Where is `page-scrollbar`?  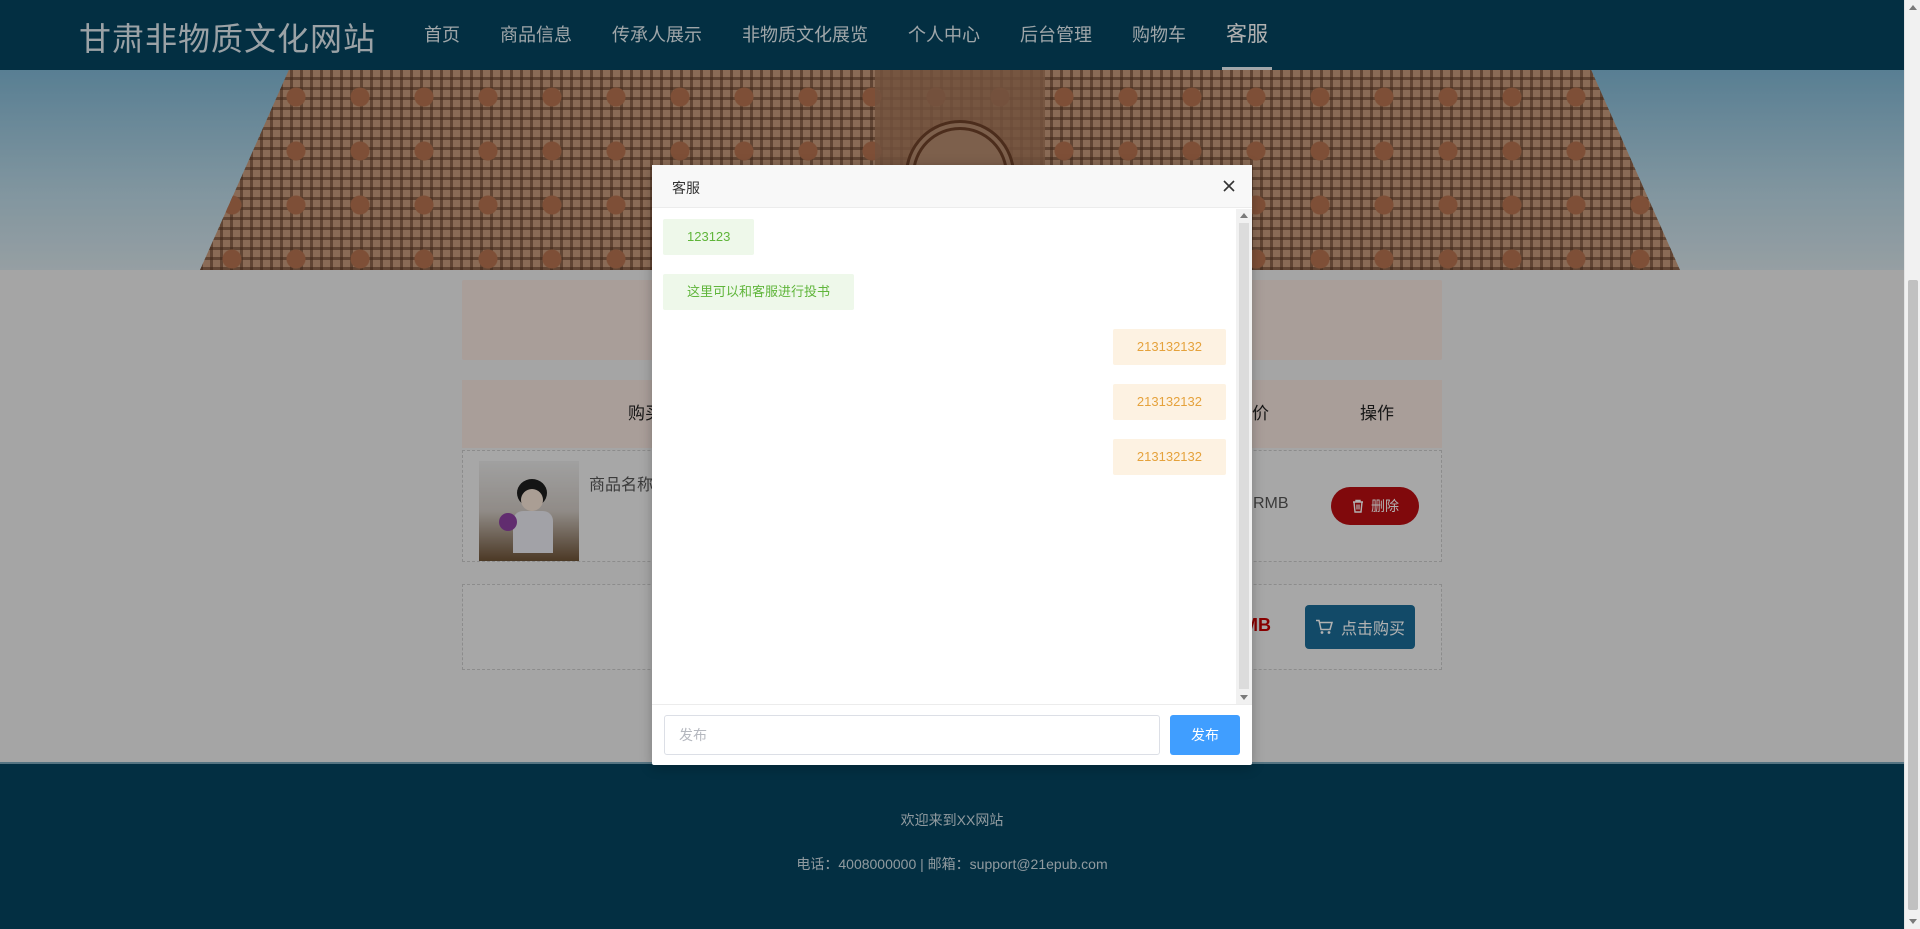
page-scrollbar is located at coordinates (1912, 464).